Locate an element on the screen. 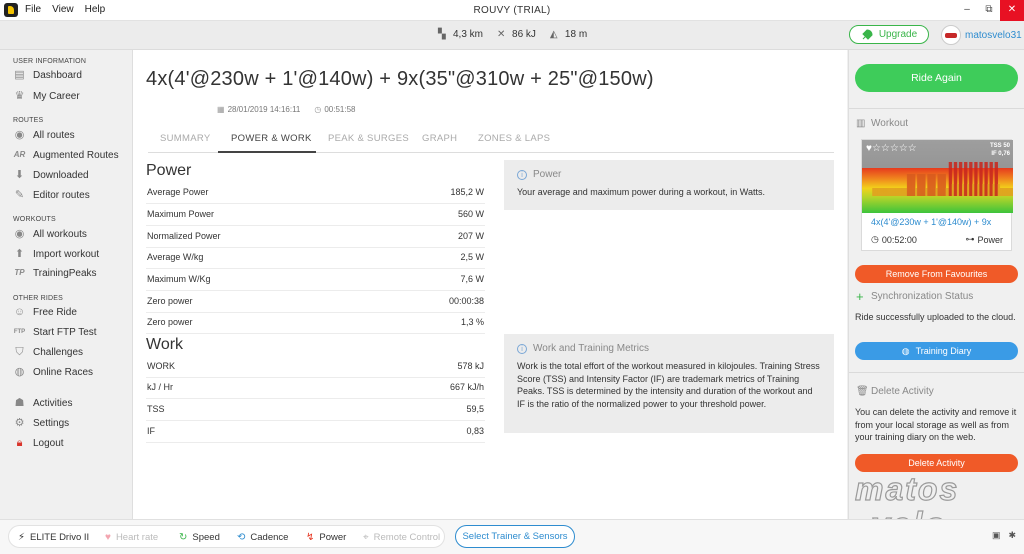 Image resolution: width=1024 pixels, height=554 pixels. tab-summary: SUMMARY is located at coordinates (185, 138).